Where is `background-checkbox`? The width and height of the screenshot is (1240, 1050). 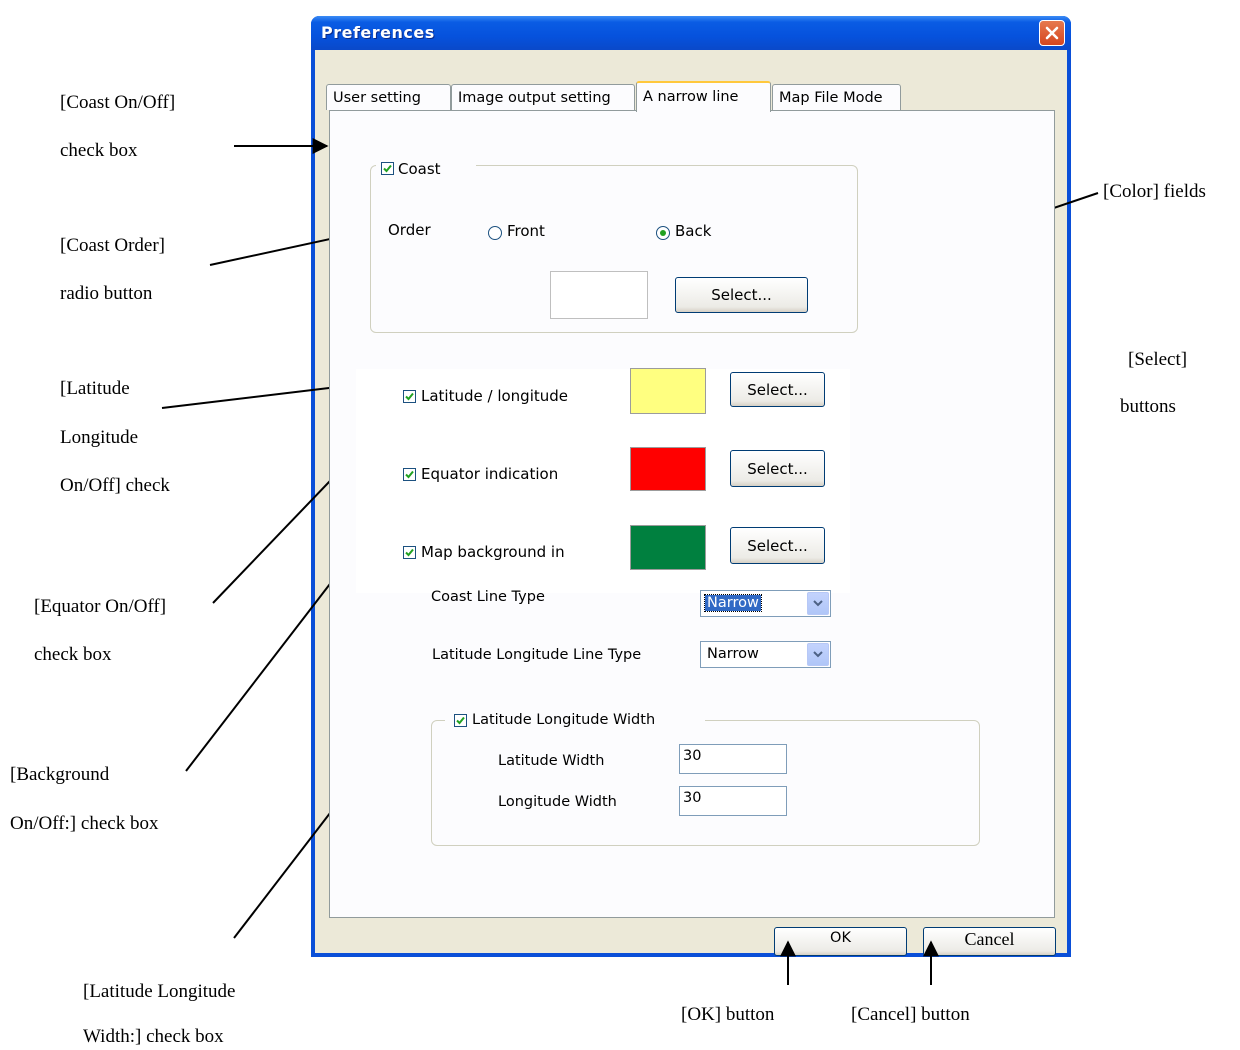 background-checkbox is located at coordinates (409, 552).